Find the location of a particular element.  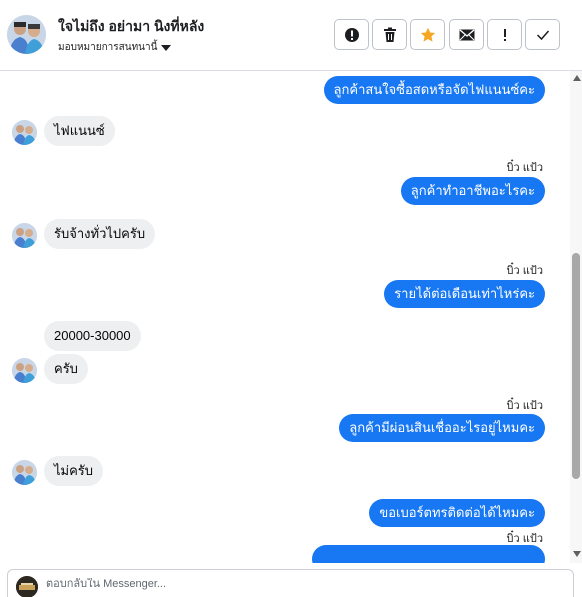

follow-up-button is located at coordinates (504, 34).